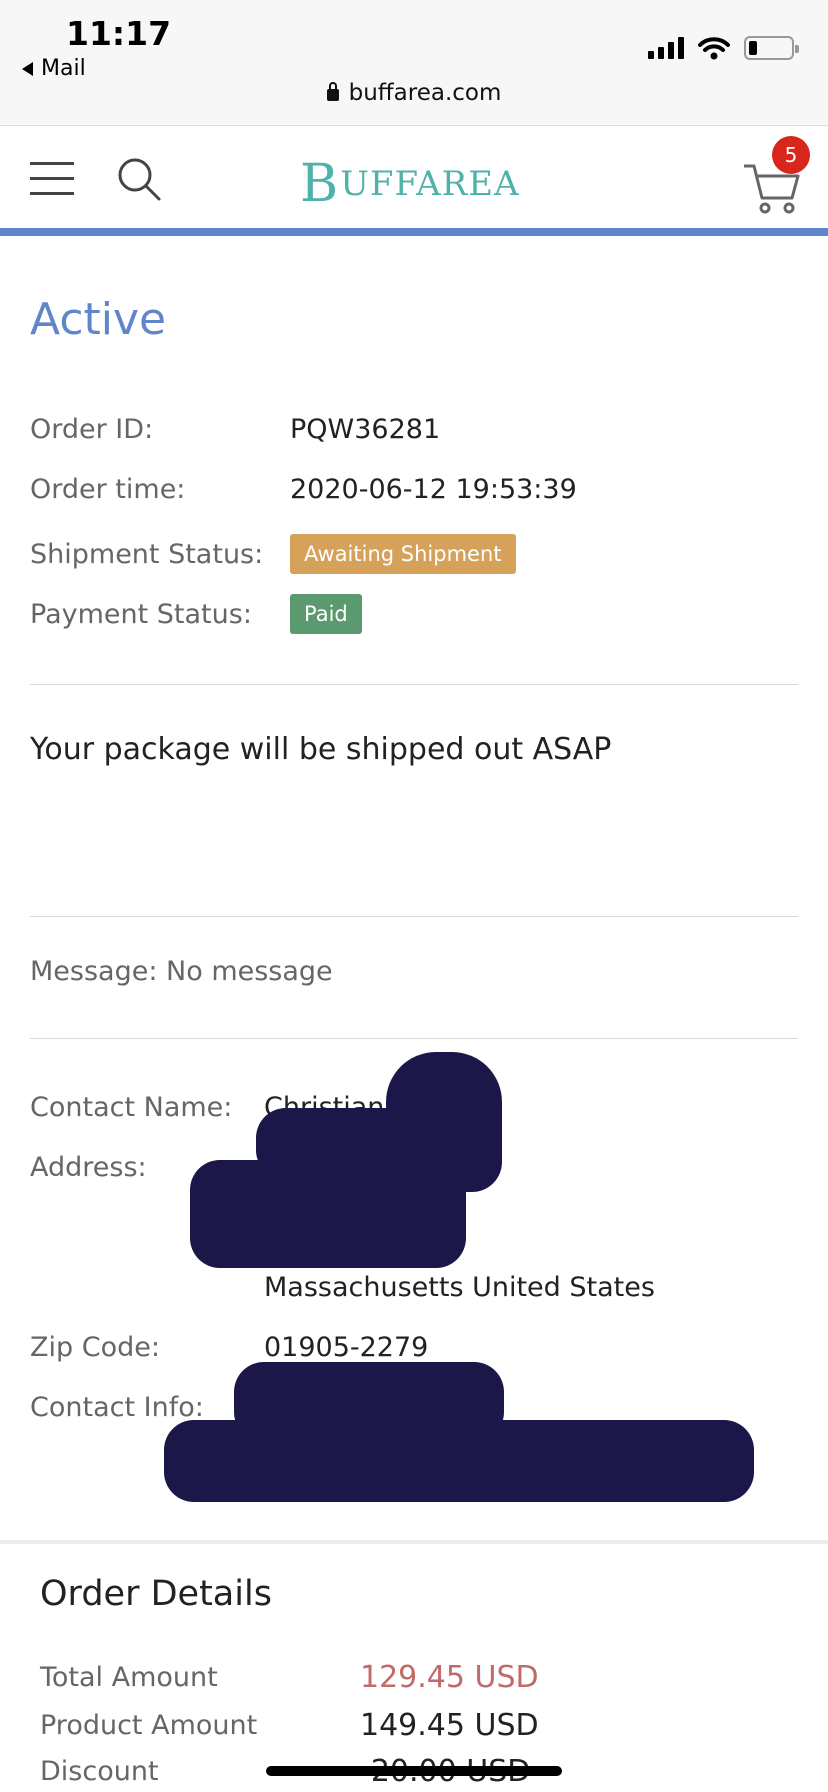 The width and height of the screenshot is (828, 1792). I want to click on url-text: buffarea.com, so click(425, 93).